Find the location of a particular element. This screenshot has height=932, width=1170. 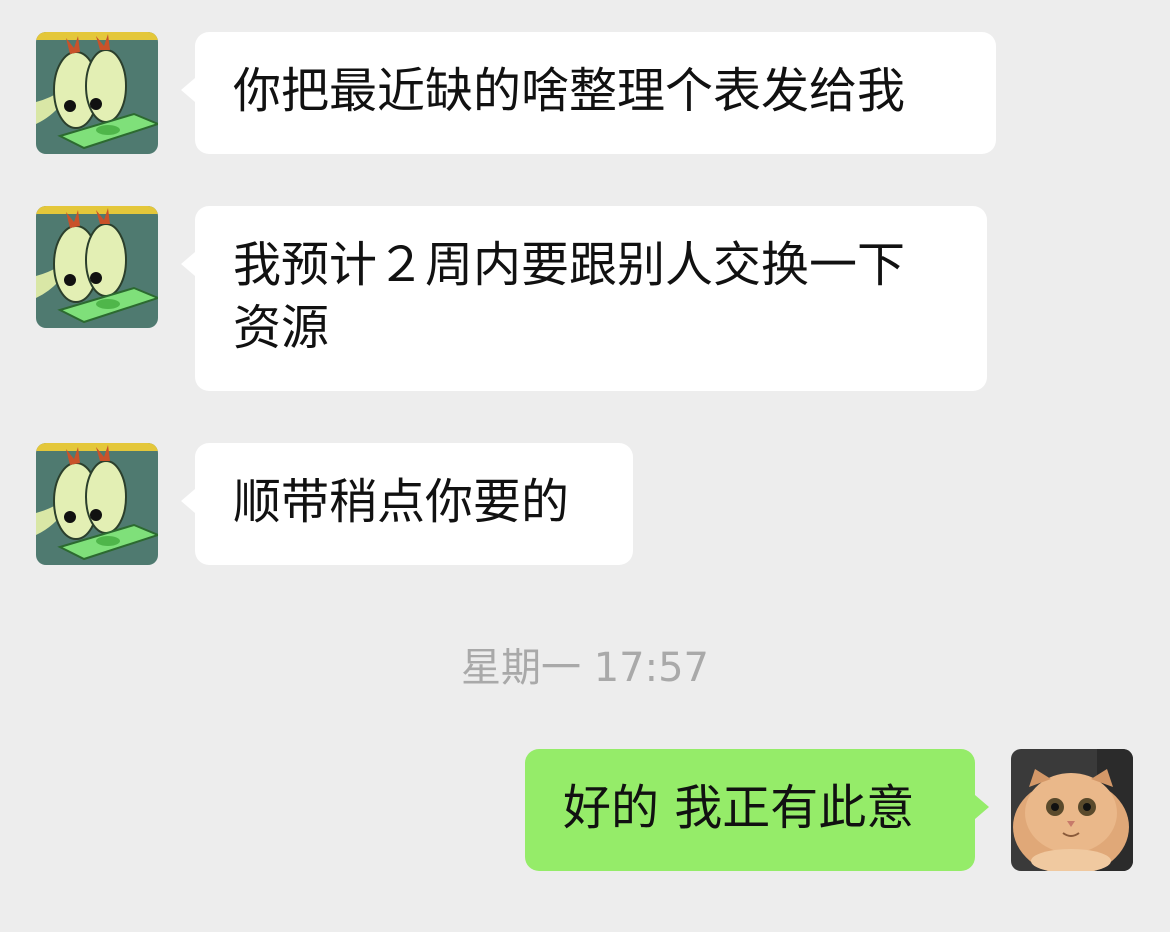

message-bubble-incoming: 我预计２周内要跟别人交换一下资源 is located at coordinates (591, 298).